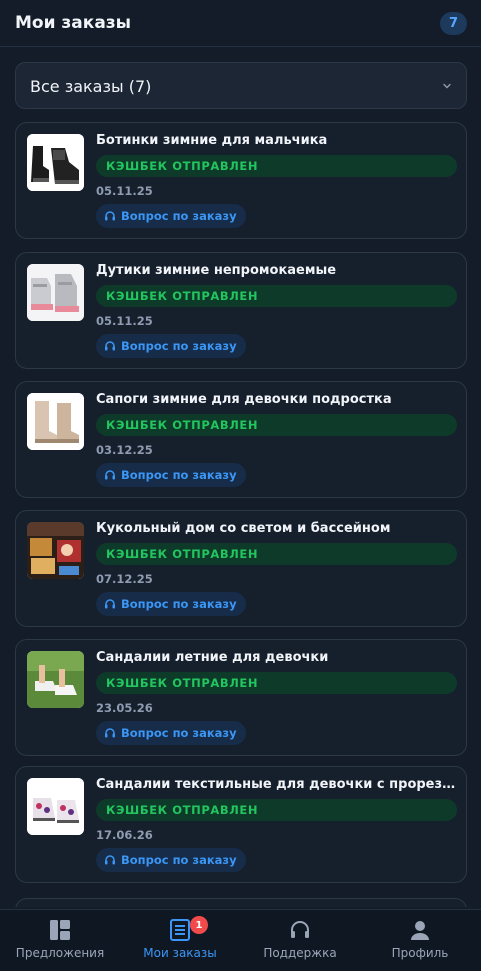  What do you see at coordinates (124, 579) in the screenshot?
I see `order-date: 07.12.25` at bounding box center [124, 579].